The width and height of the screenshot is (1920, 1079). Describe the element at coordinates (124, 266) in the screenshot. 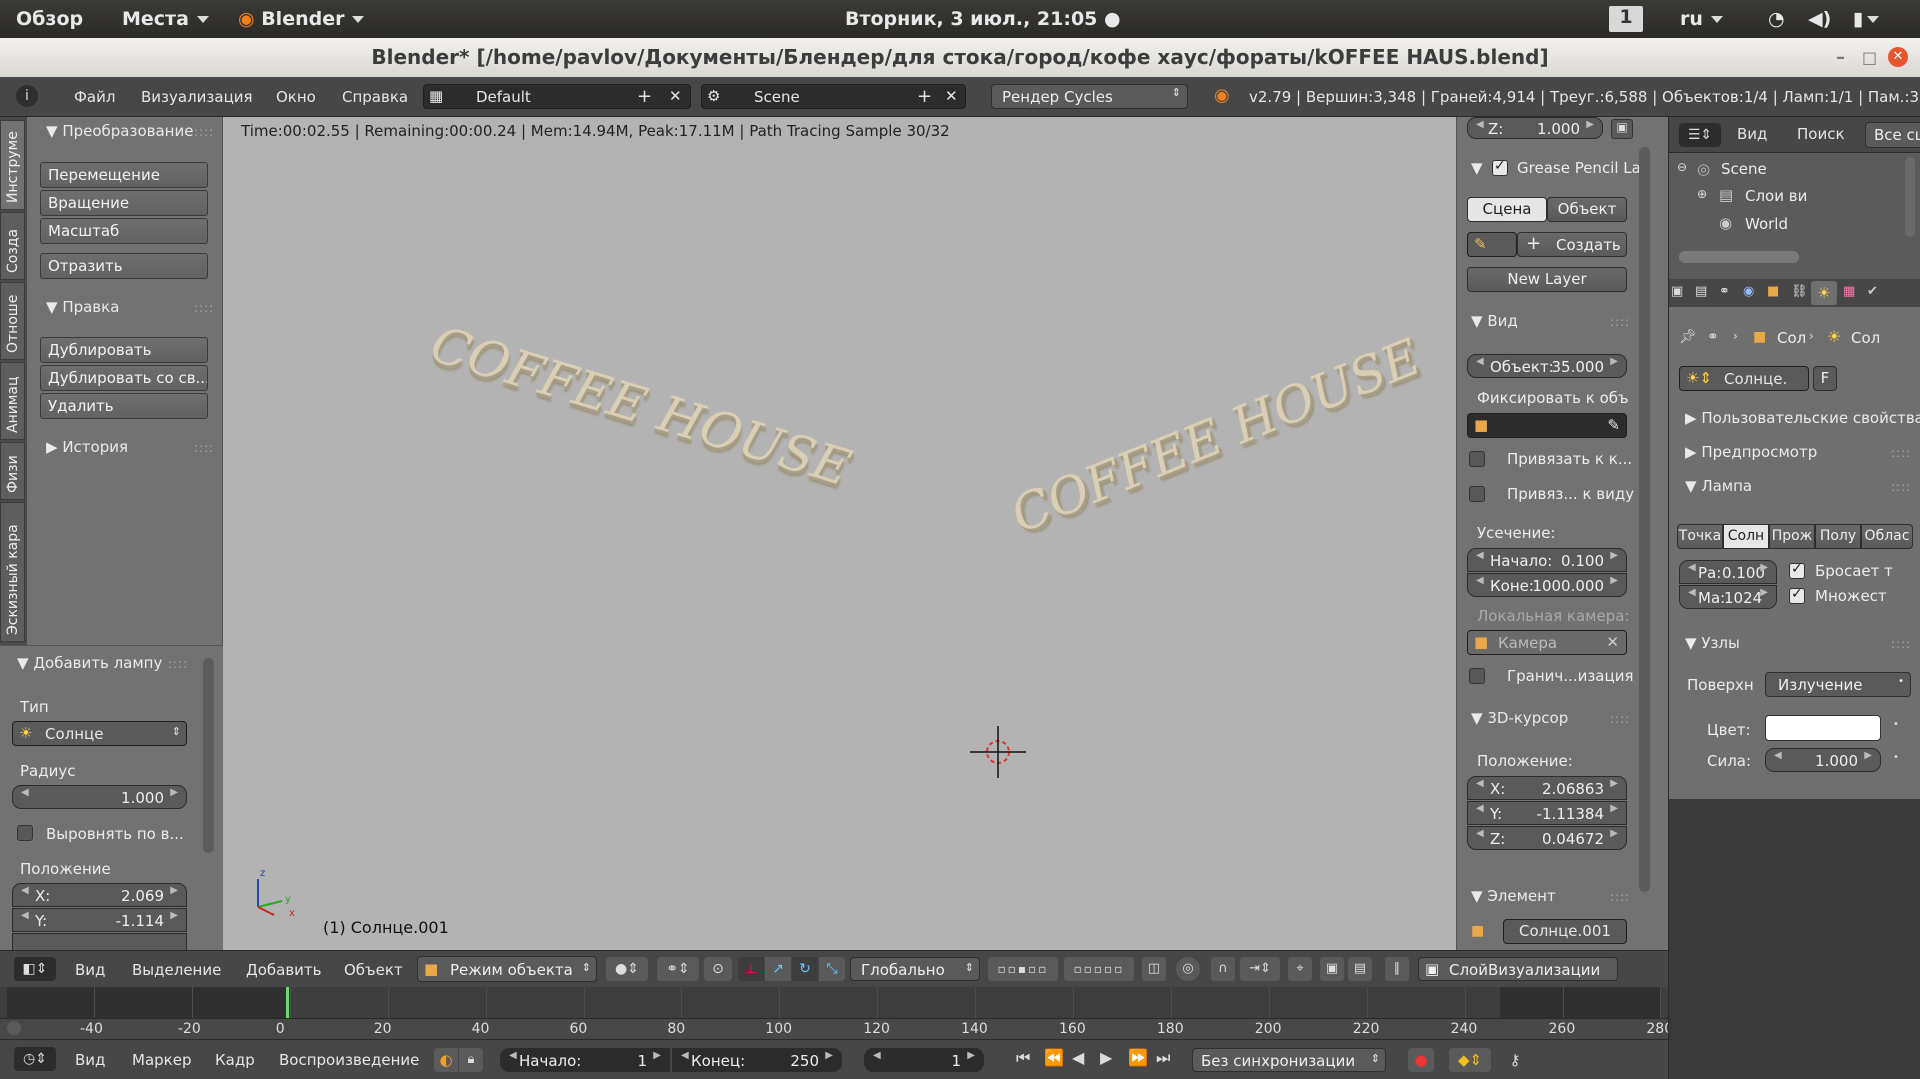

I see `mirror-button: Отразить` at that location.